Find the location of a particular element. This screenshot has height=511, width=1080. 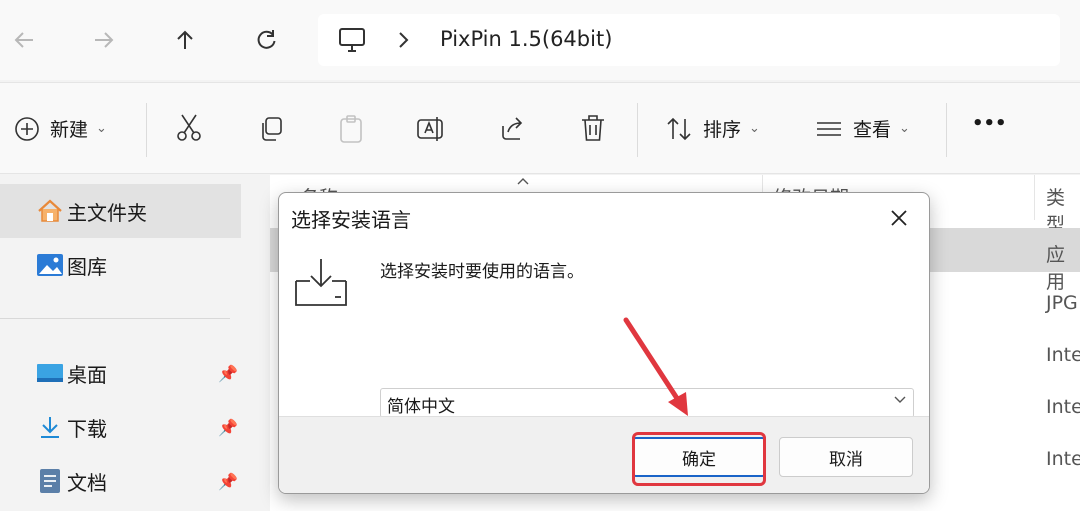

rename-button is located at coordinates (431, 129).